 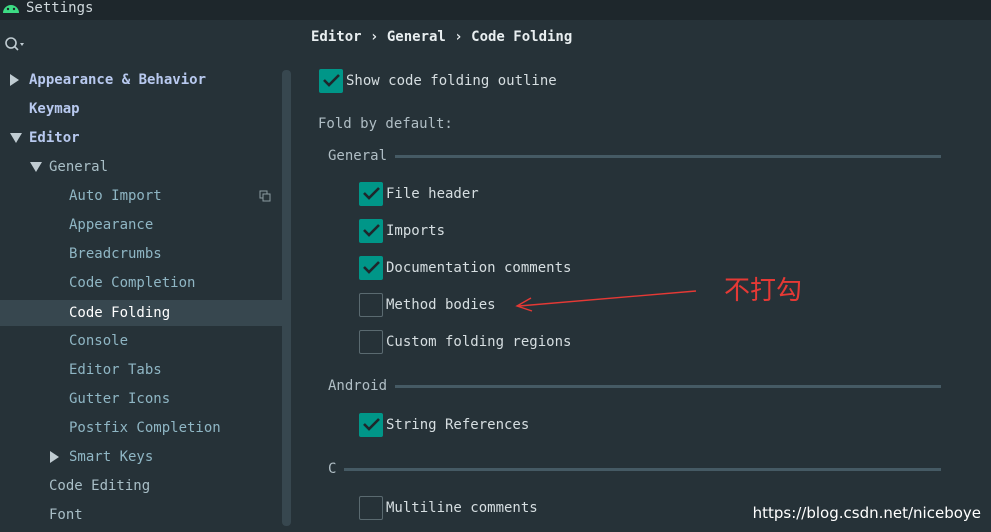 I want to click on sidebar-item-code-completion: Code Completion, so click(x=145, y=283).